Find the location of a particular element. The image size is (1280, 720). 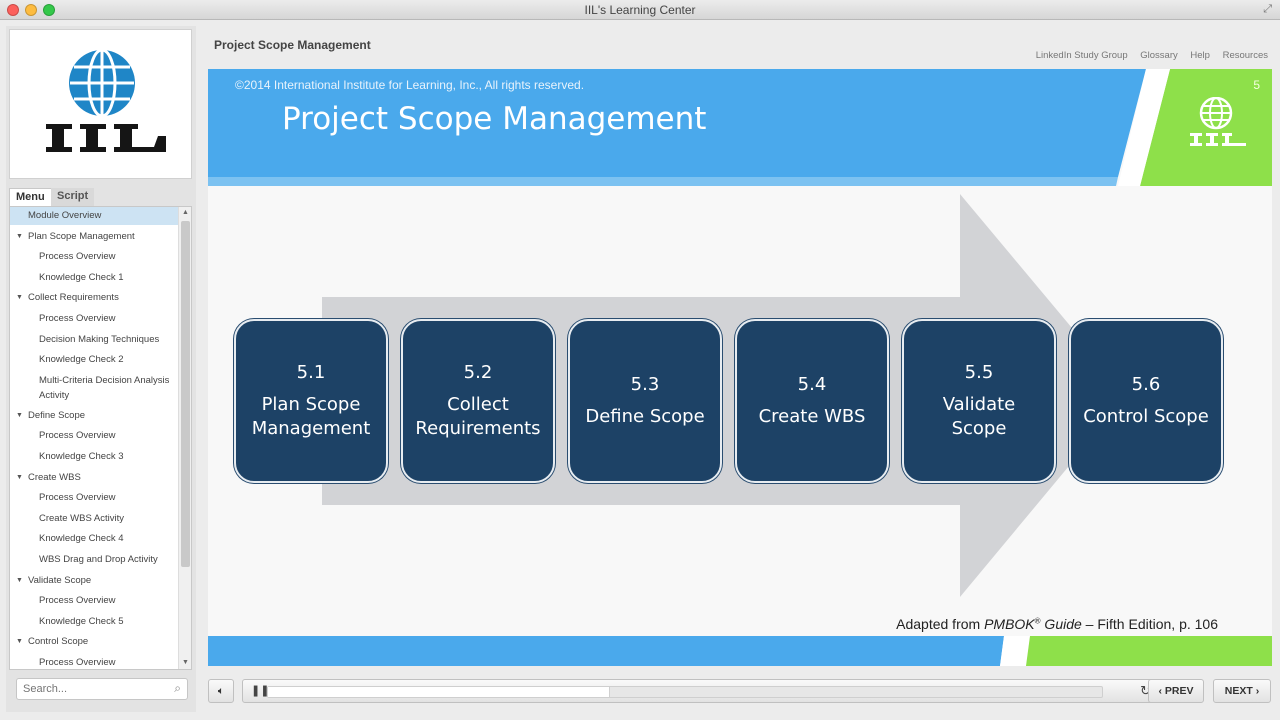

fullscreen-icon: ⤢ is located at coordinates (1267, 9).